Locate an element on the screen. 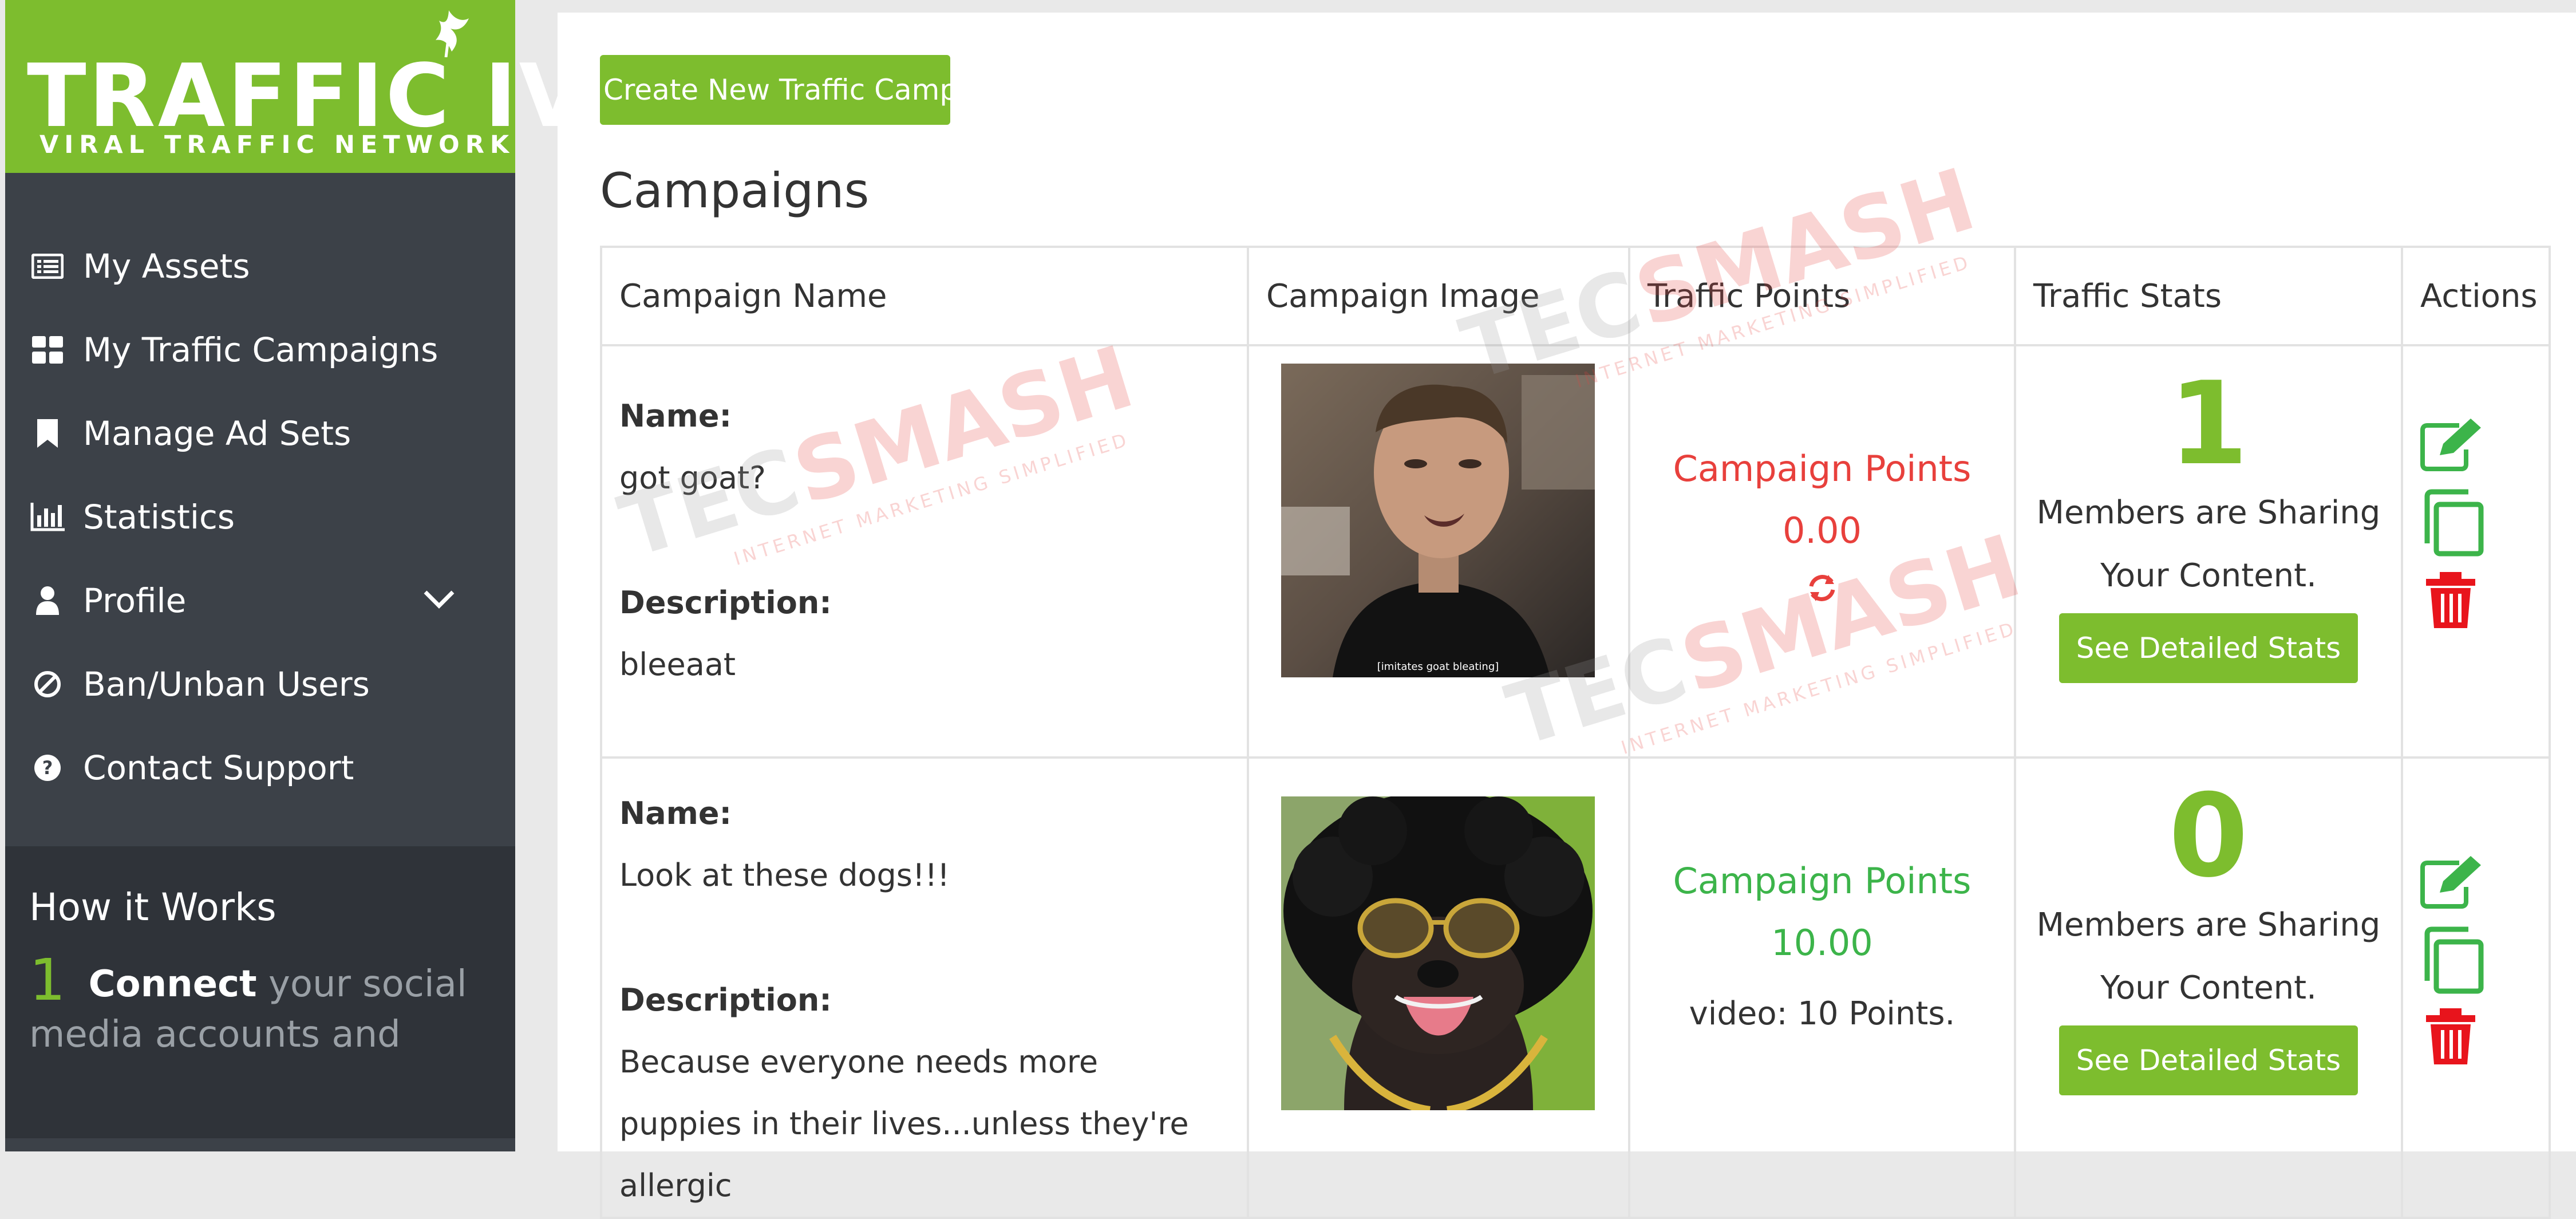  sidebar-item-label: Contact Support is located at coordinates (218, 767).